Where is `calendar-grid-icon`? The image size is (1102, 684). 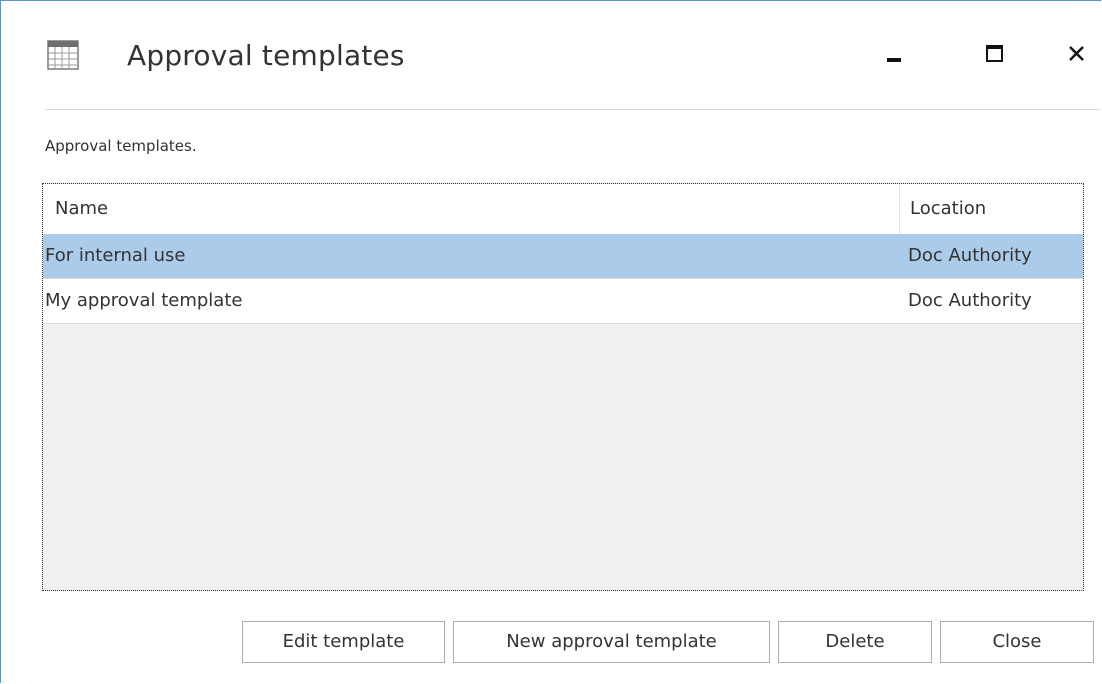
calendar-grid-icon is located at coordinates (63, 55).